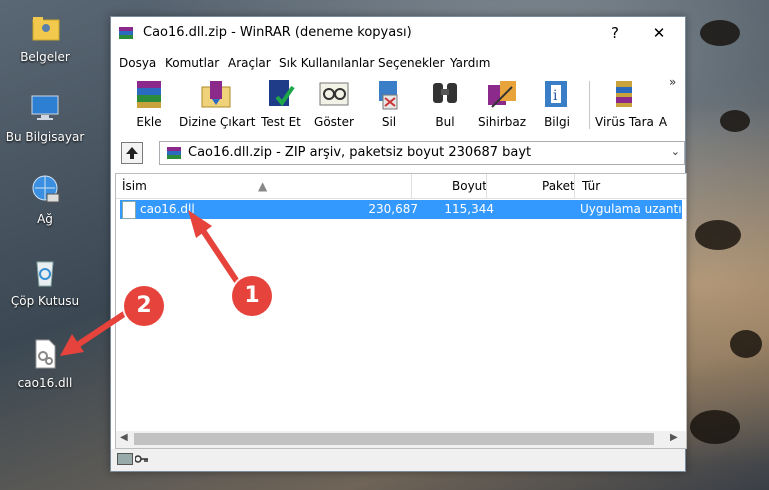  Describe the element at coordinates (103, 328) in the screenshot. I see `arrow-2-line` at that location.